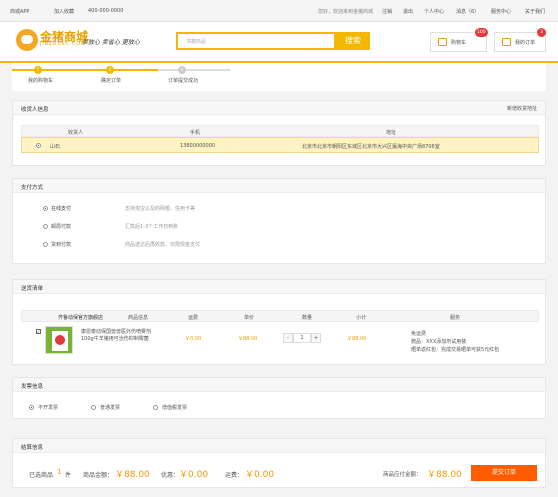  What do you see at coordinates (279, 398) in the screenshot?
I see `invoice-section: 发票信息 不开发票 普通发票 增值税发票` at bounding box center [279, 398].